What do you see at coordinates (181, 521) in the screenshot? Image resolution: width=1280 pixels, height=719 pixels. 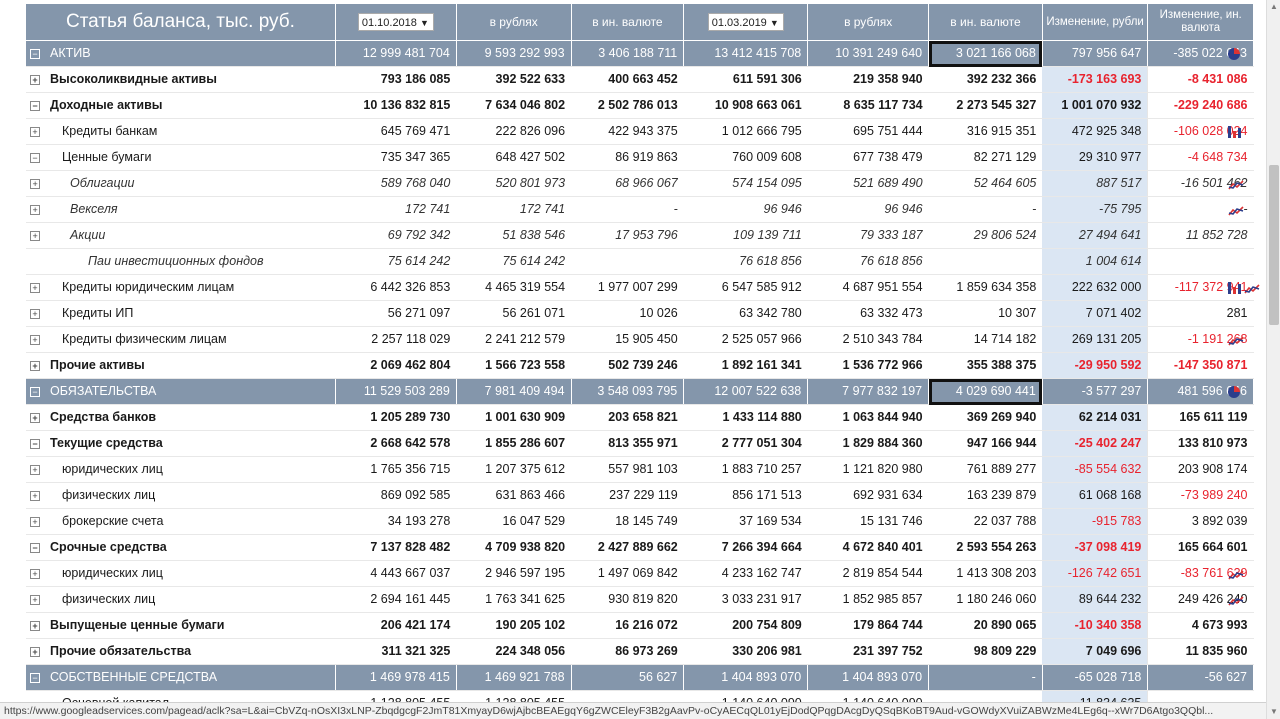 I see `row-label-cell: + брокерские счета` at bounding box center [181, 521].